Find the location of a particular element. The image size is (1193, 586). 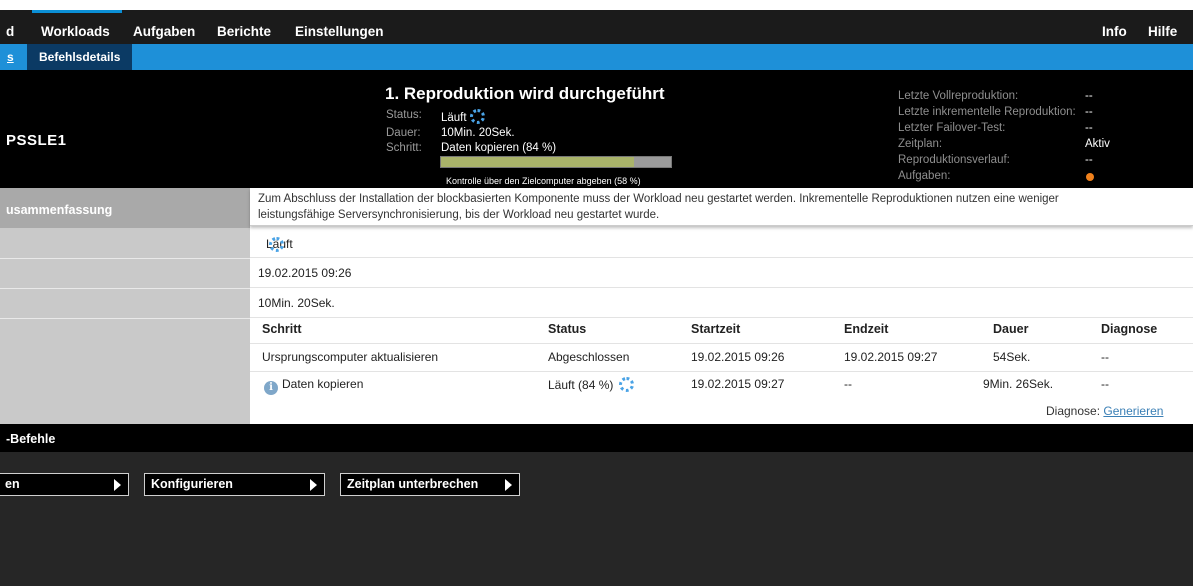

summary-row-status: Läuft is located at coordinates (721, 243).